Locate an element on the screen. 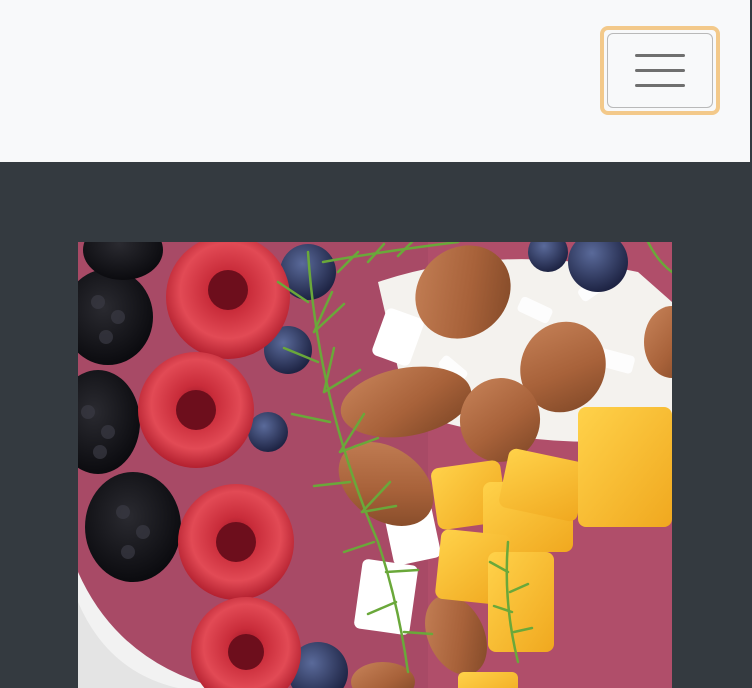 The image size is (752, 688). hamburger-menu-icon is located at coordinates (660, 70).